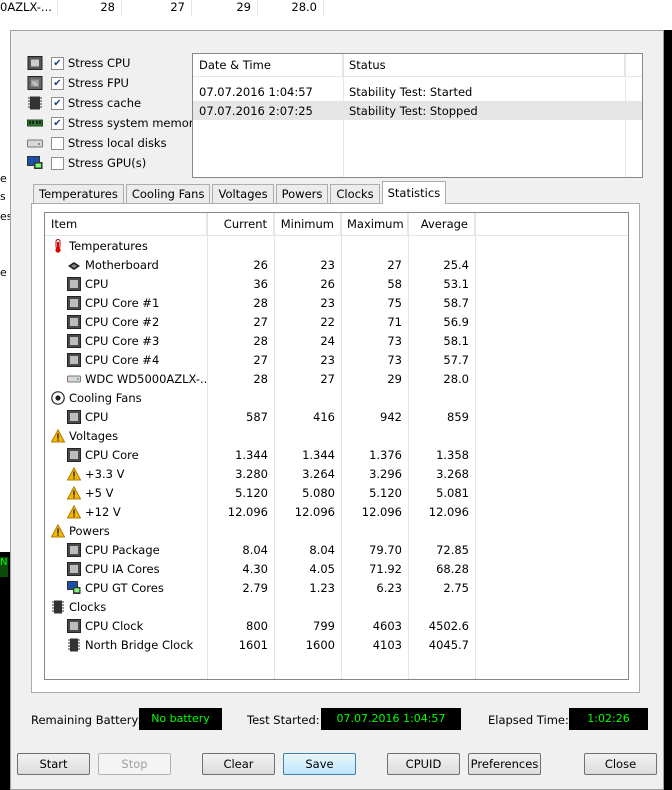 The height and width of the screenshot is (790, 672). What do you see at coordinates (355, 193) in the screenshot?
I see `tab-clocks: Clocks` at bounding box center [355, 193].